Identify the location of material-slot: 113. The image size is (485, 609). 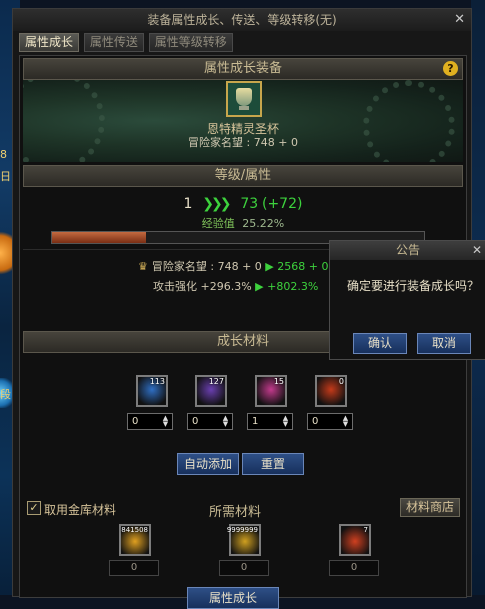
(152, 391).